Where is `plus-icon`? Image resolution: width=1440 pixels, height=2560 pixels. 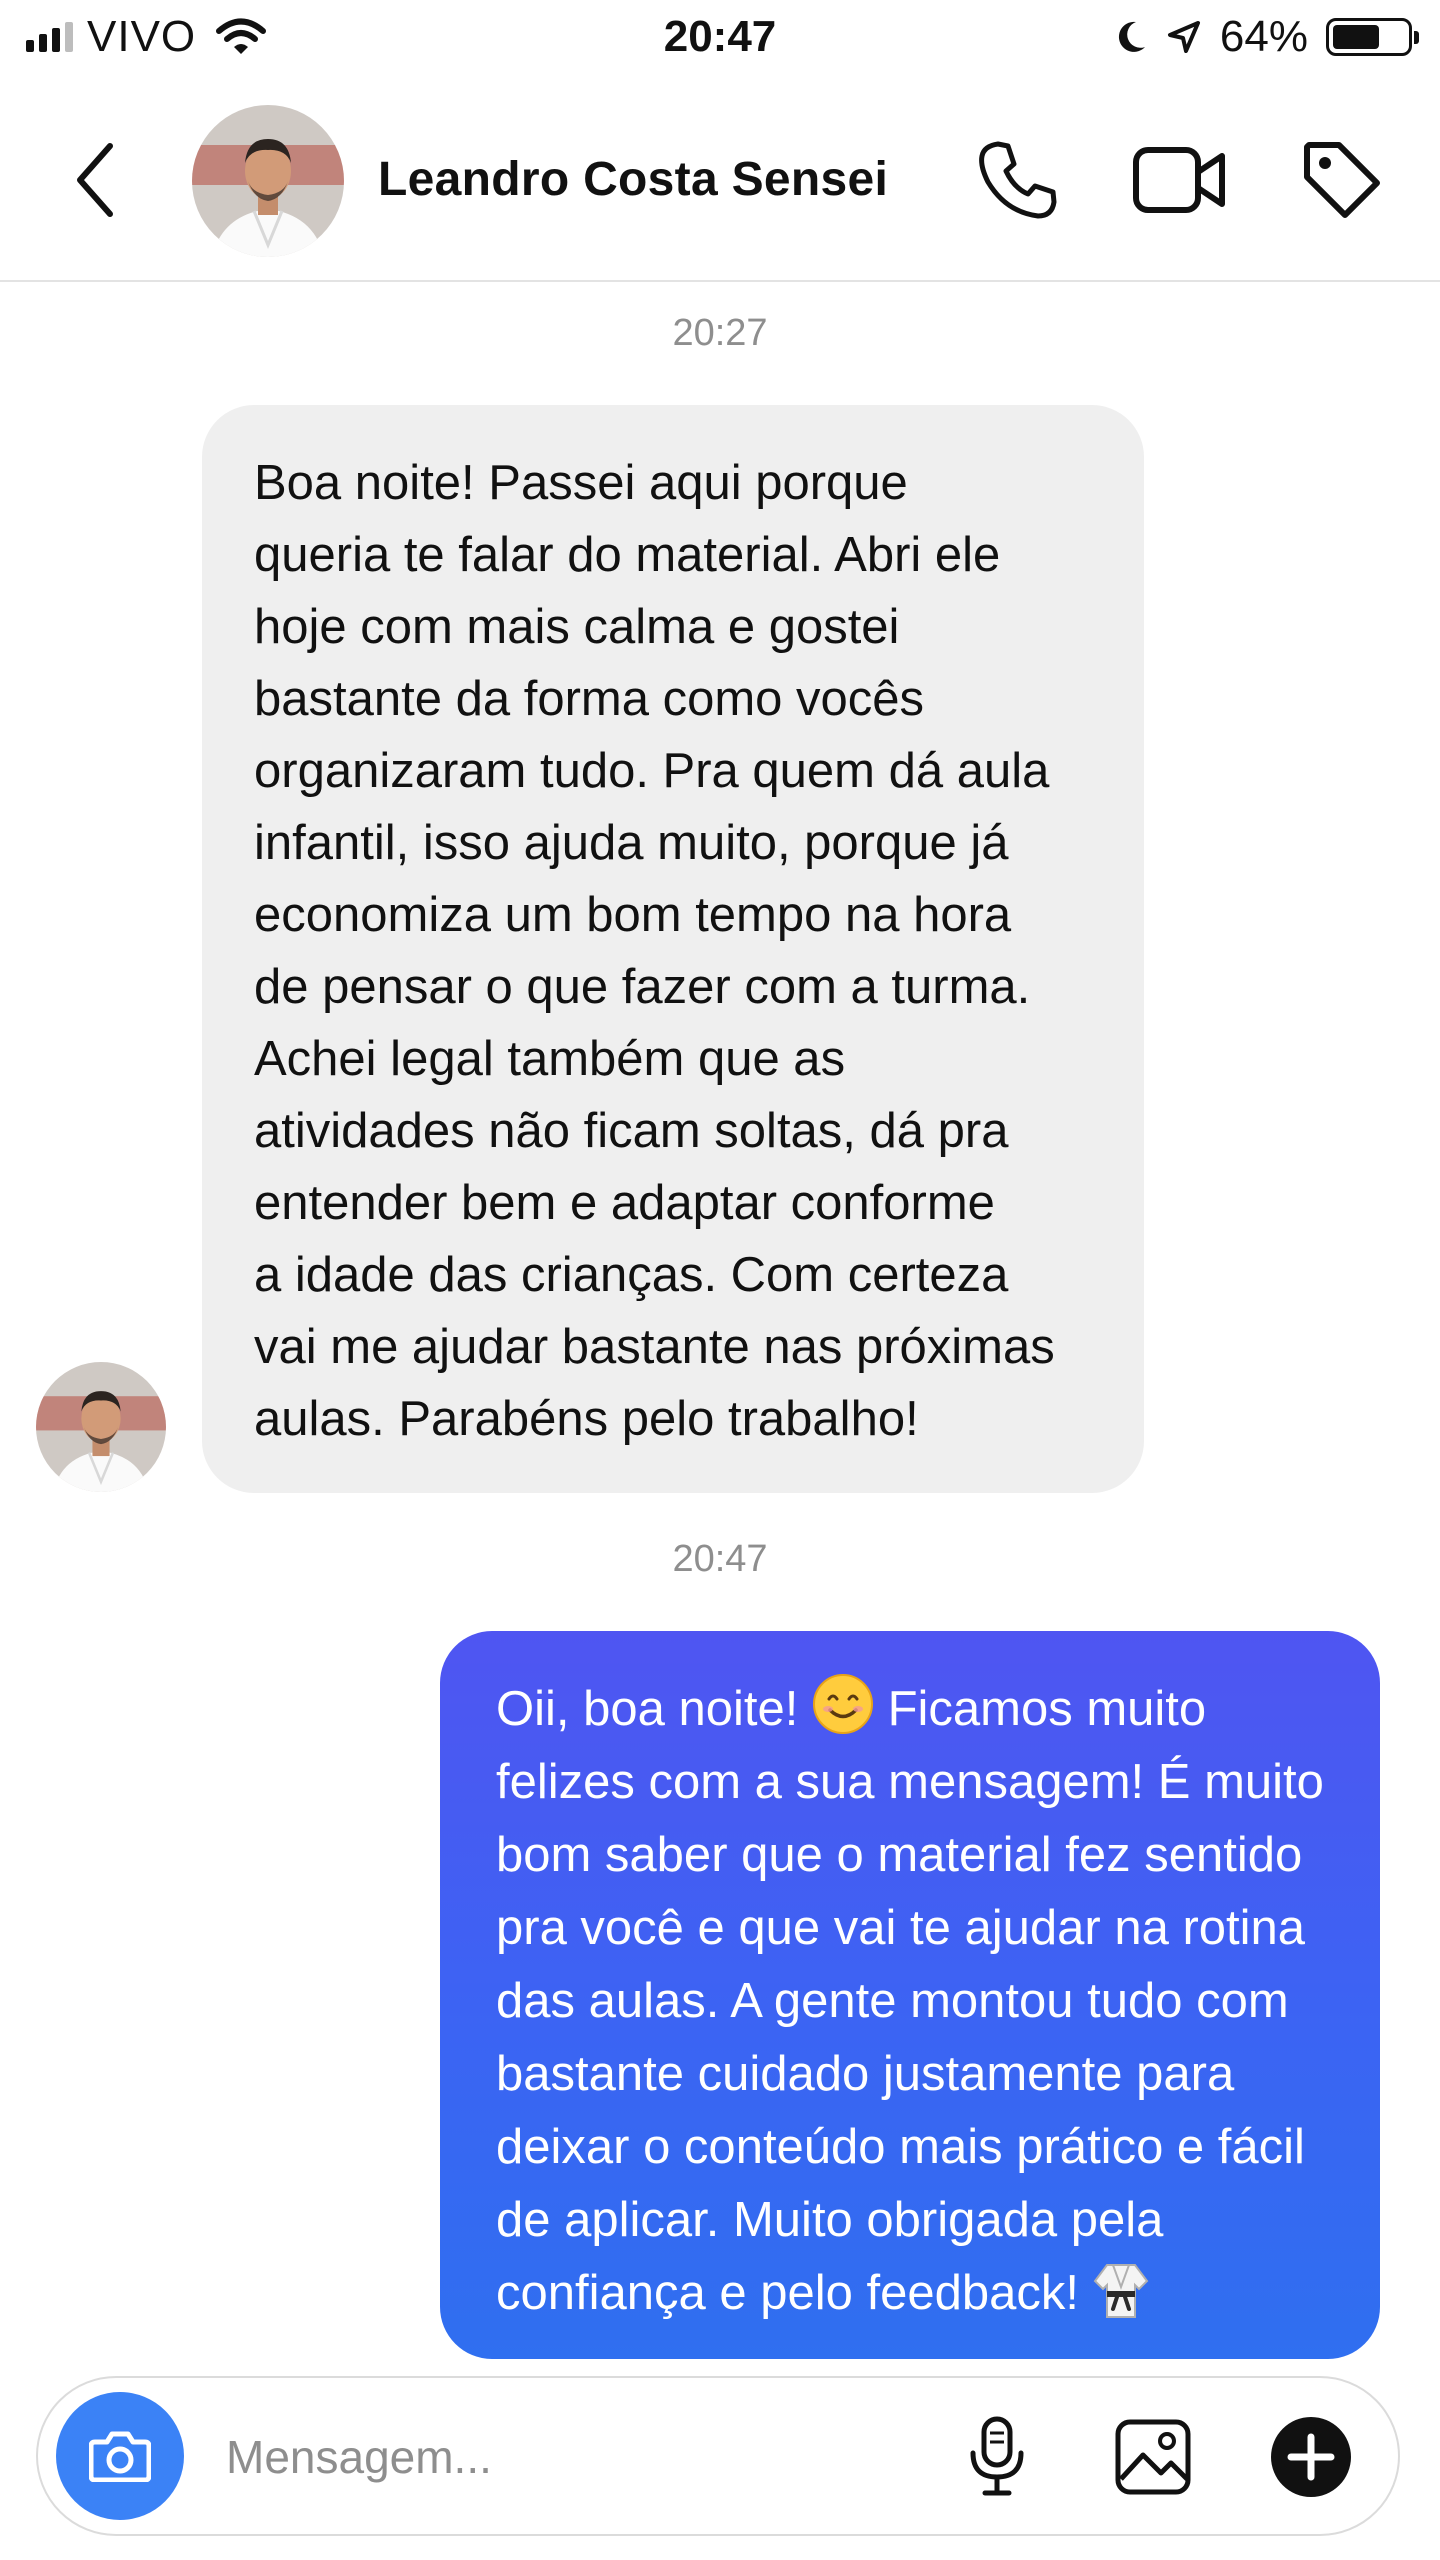 plus-icon is located at coordinates (1311, 2457).